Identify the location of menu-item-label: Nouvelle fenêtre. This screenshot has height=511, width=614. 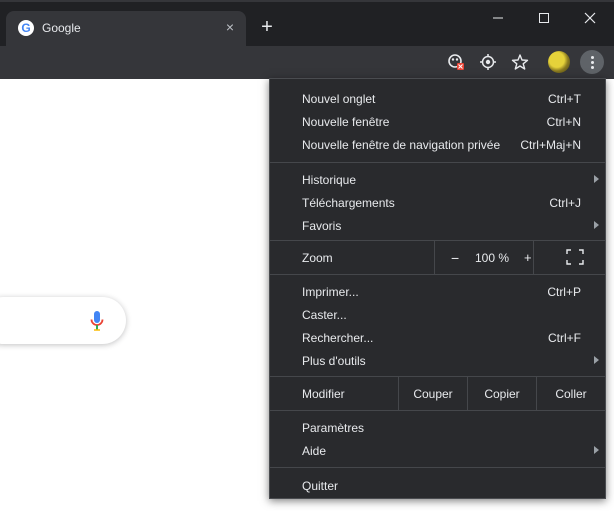
(346, 122).